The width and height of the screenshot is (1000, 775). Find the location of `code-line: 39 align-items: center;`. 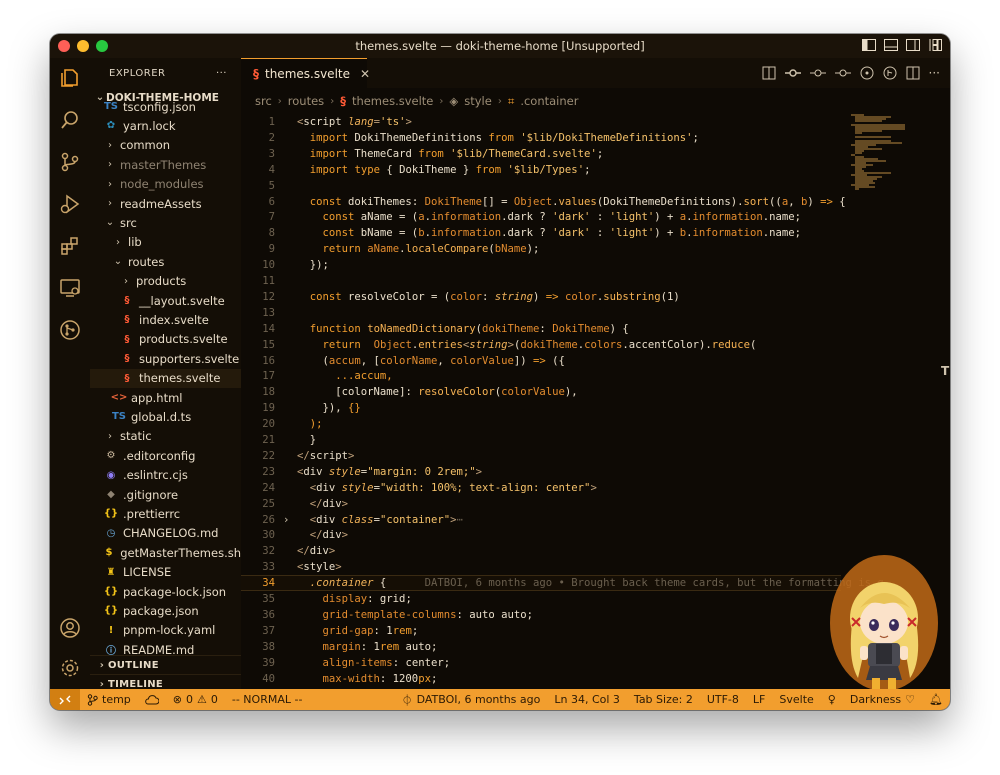

code-line: 39 align-items: center; is located at coordinates (541, 663).